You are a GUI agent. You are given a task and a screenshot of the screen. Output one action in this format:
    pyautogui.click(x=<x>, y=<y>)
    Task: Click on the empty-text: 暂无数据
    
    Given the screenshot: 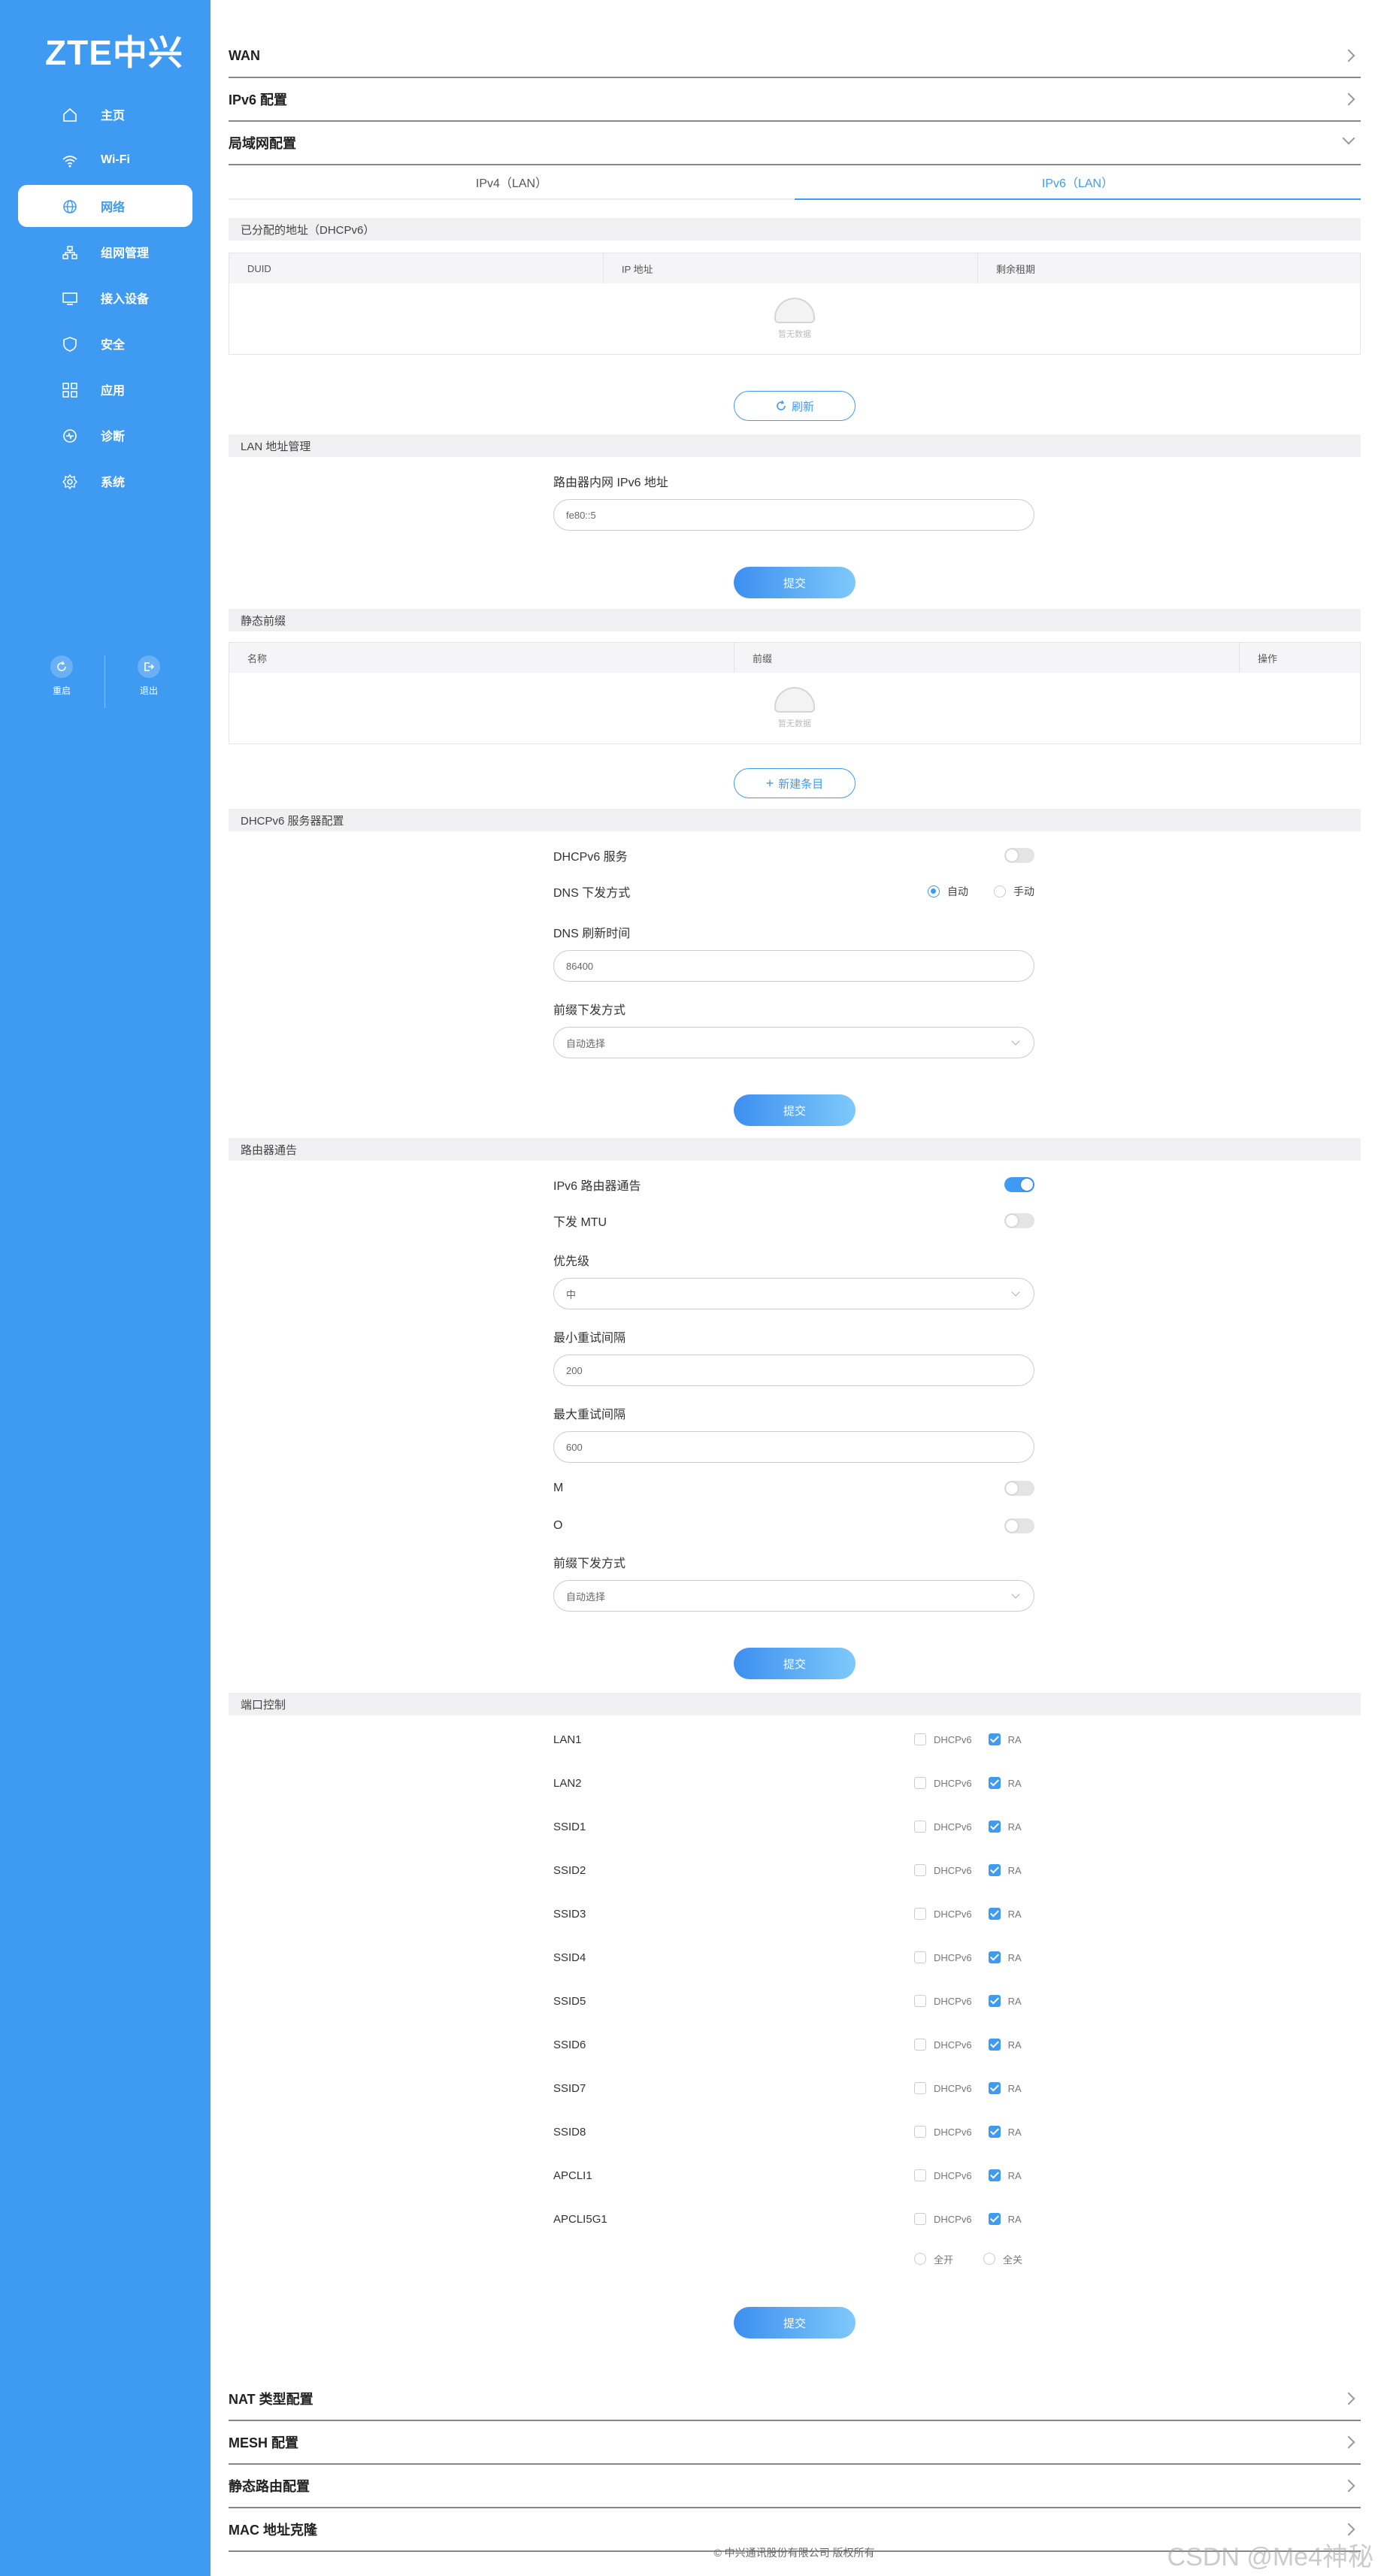 What is the action you would take?
    pyautogui.click(x=794, y=334)
    